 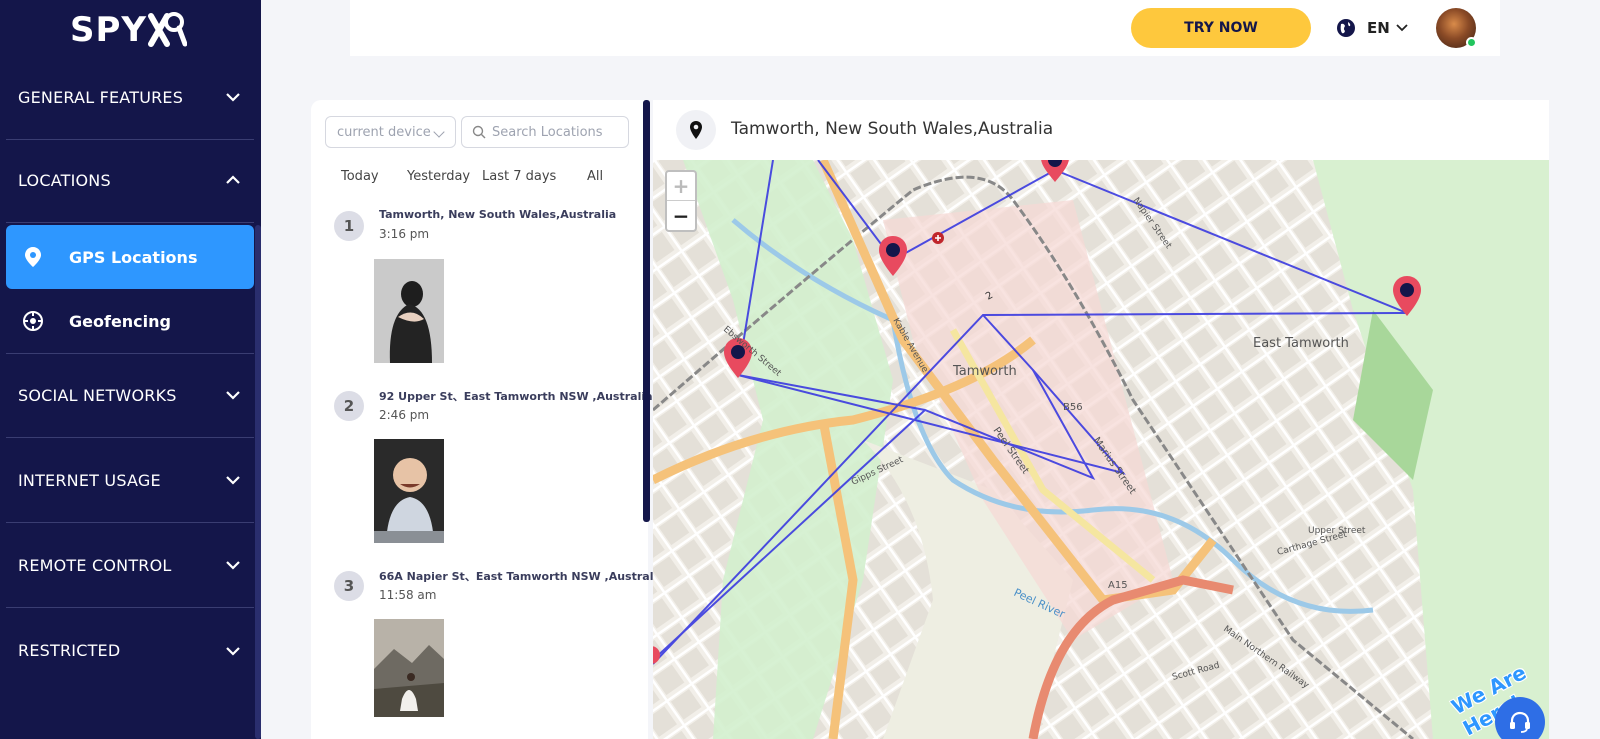 I want to click on nav-section-label: REMOTE CONTROL, so click(x=95, y=565).